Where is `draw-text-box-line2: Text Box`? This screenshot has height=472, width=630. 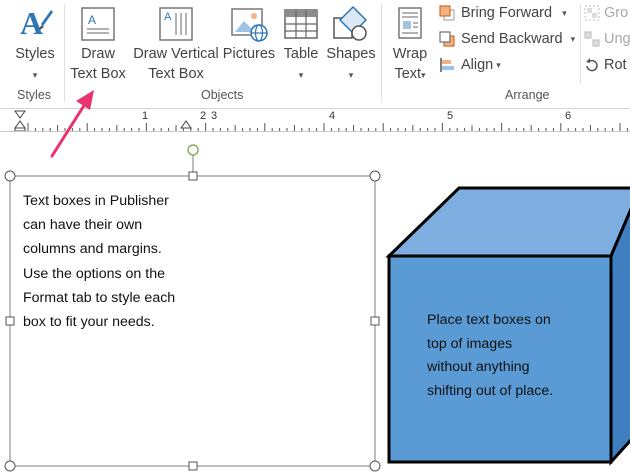
draw-text-box-line2: Text Box is located at coordinates (98, 74).